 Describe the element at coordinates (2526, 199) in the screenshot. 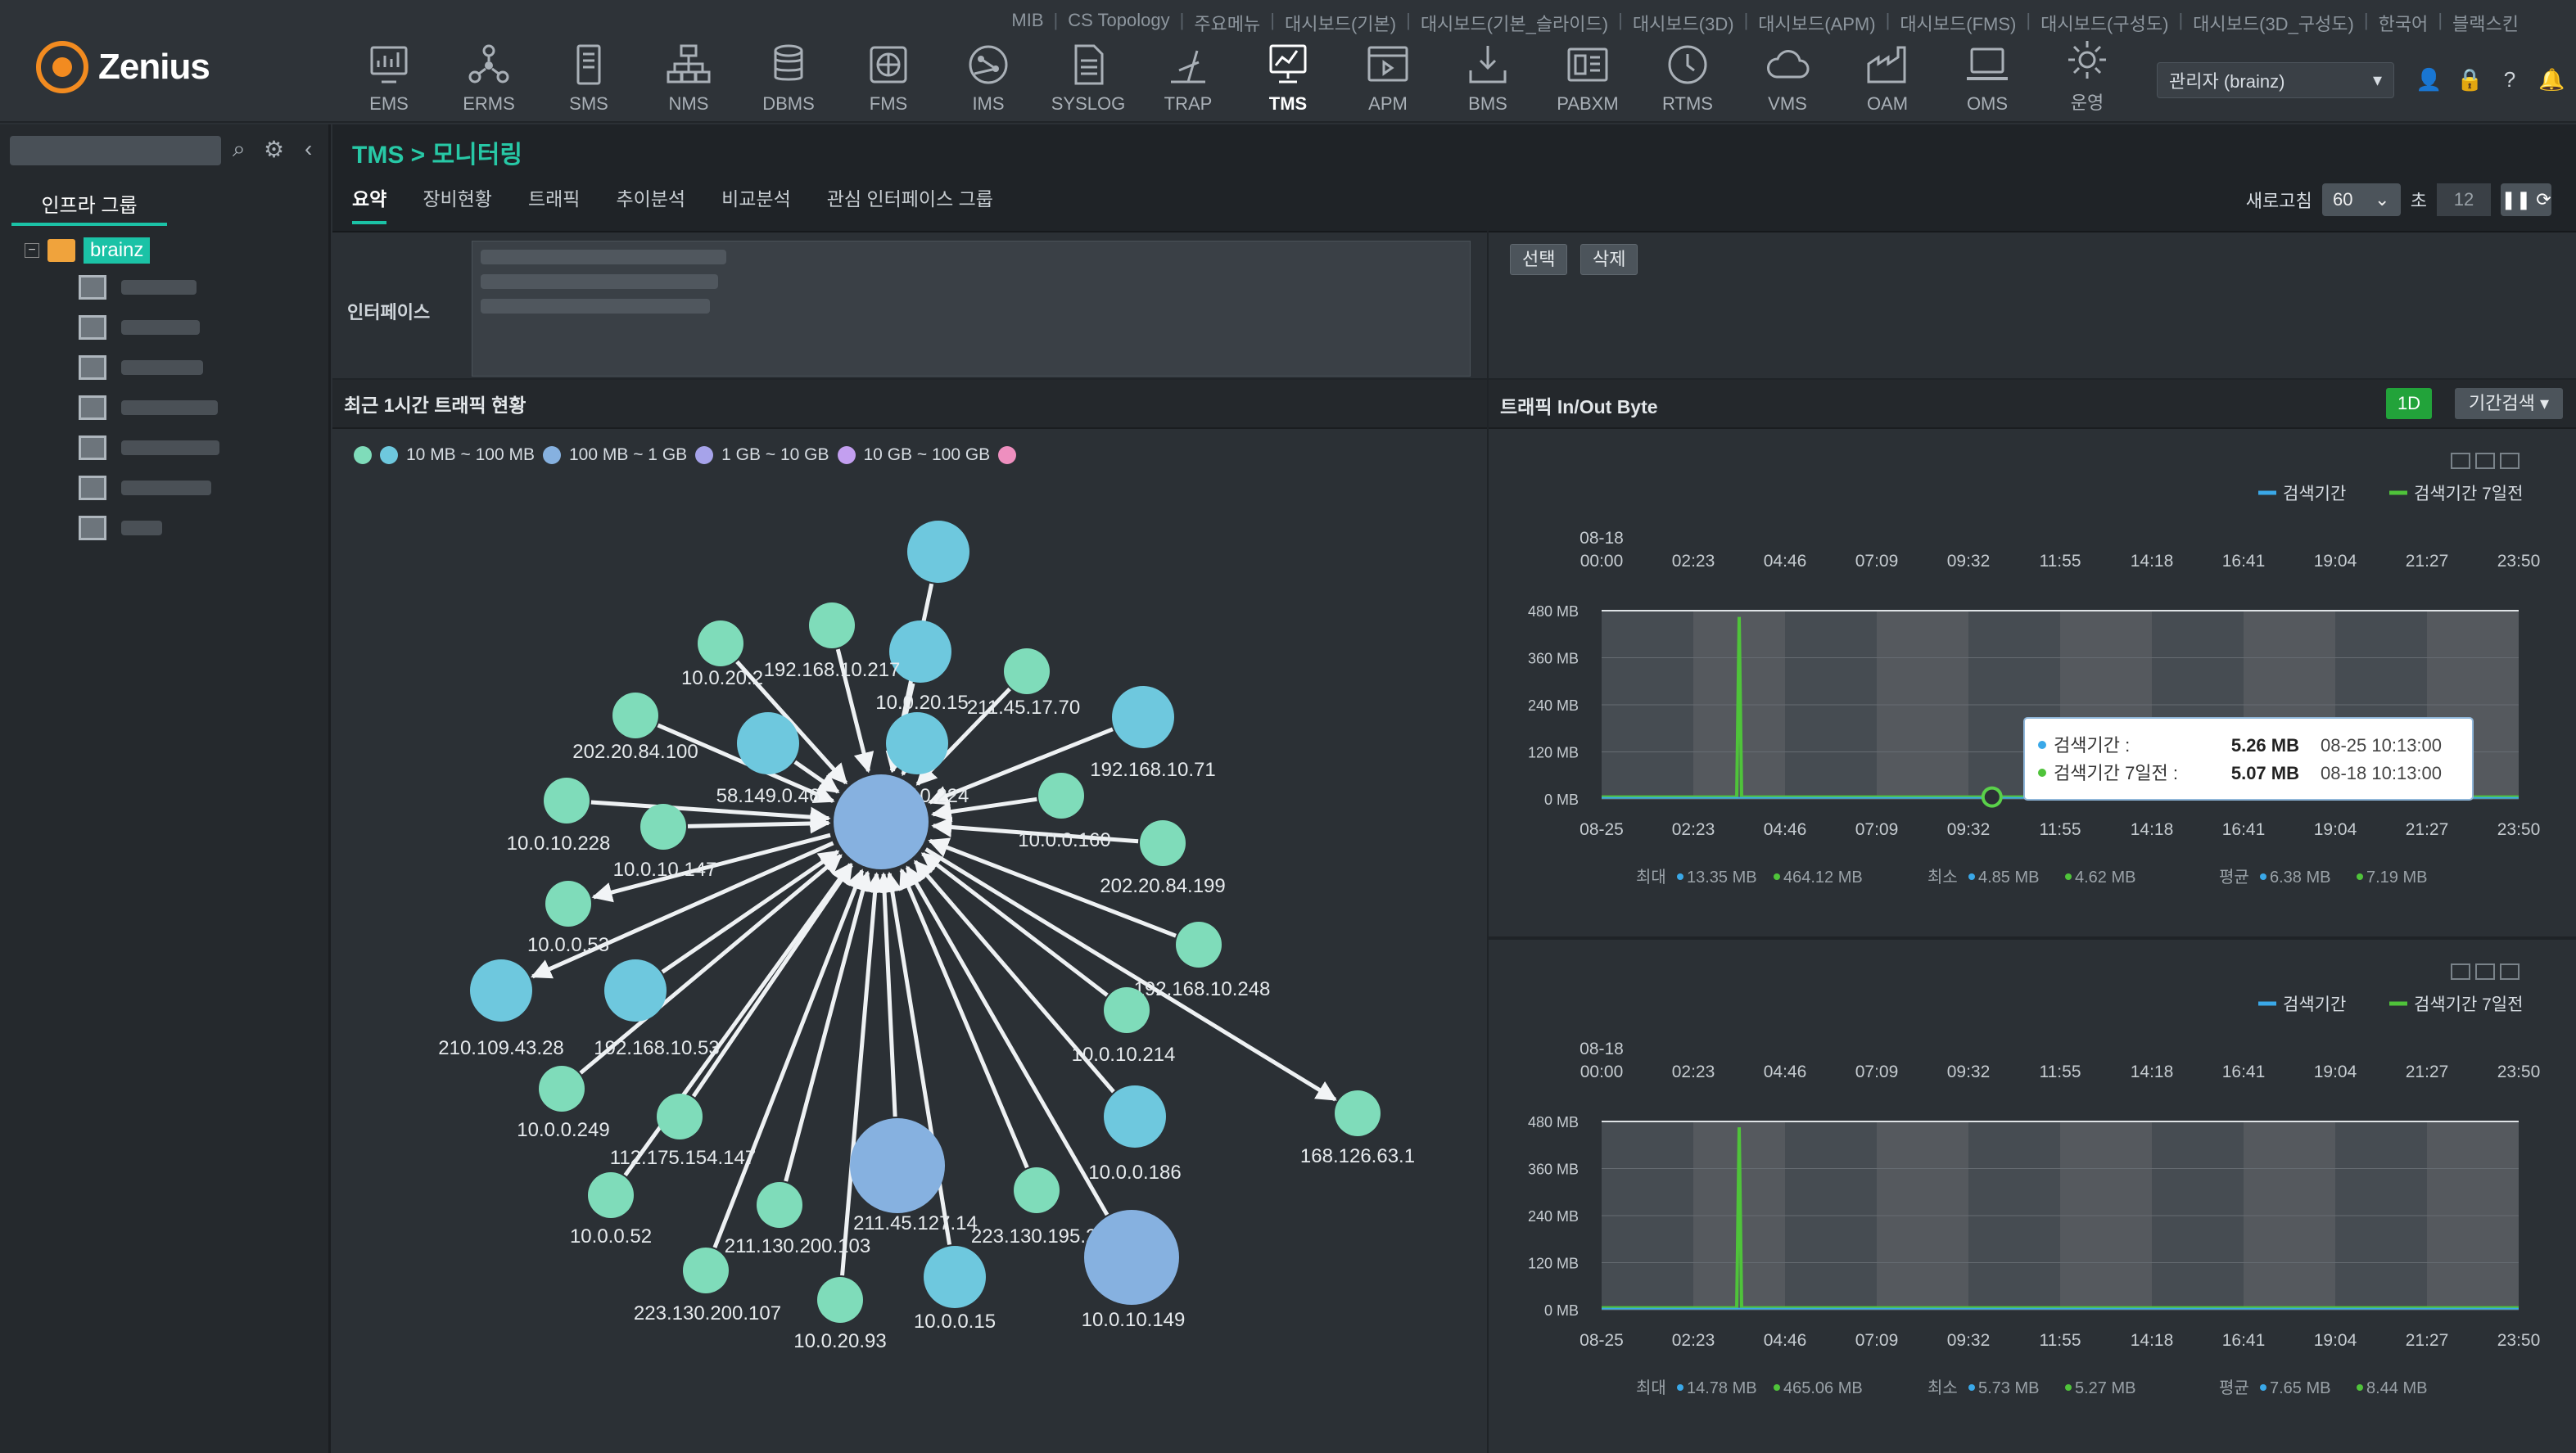

I see `pause-button: ❚❚ ⟳` at that location.